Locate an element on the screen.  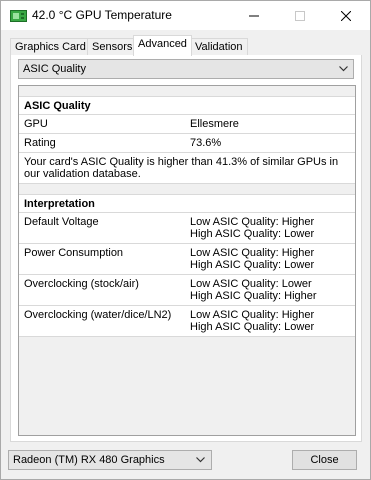
table-row-gpu: GPU Ellesmere is located at coordinates (187, 124).